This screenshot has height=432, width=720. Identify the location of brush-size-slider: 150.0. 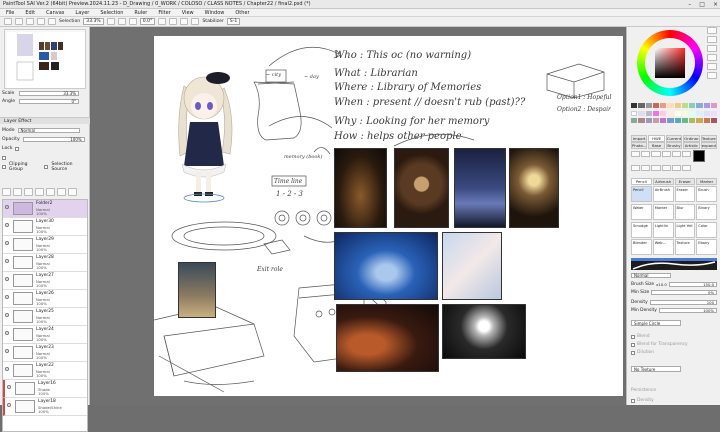
(692, 284).